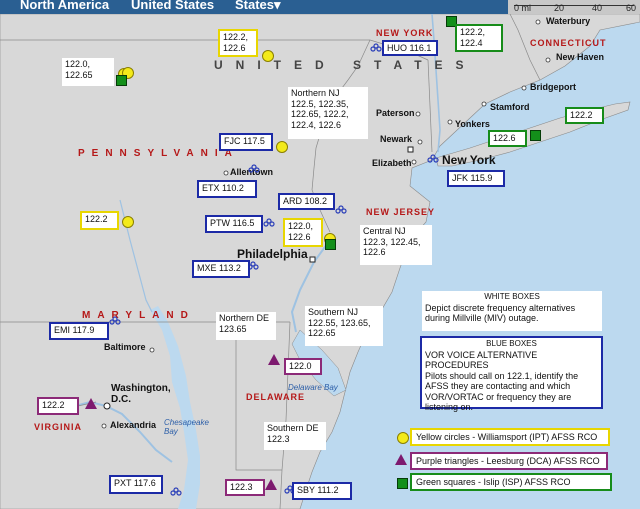 The image size is (640, 509). I want to click on vor-box-emi: EMI 117.9, so click(79, 331).